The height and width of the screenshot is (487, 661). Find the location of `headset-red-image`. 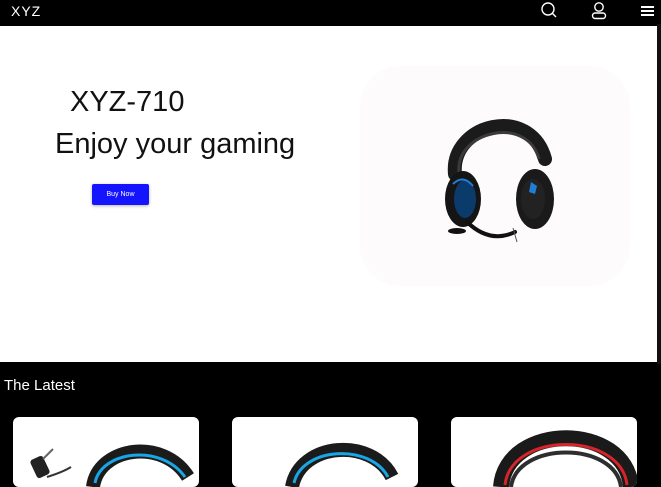

headset-red-image is located at coordinates (565, 458).